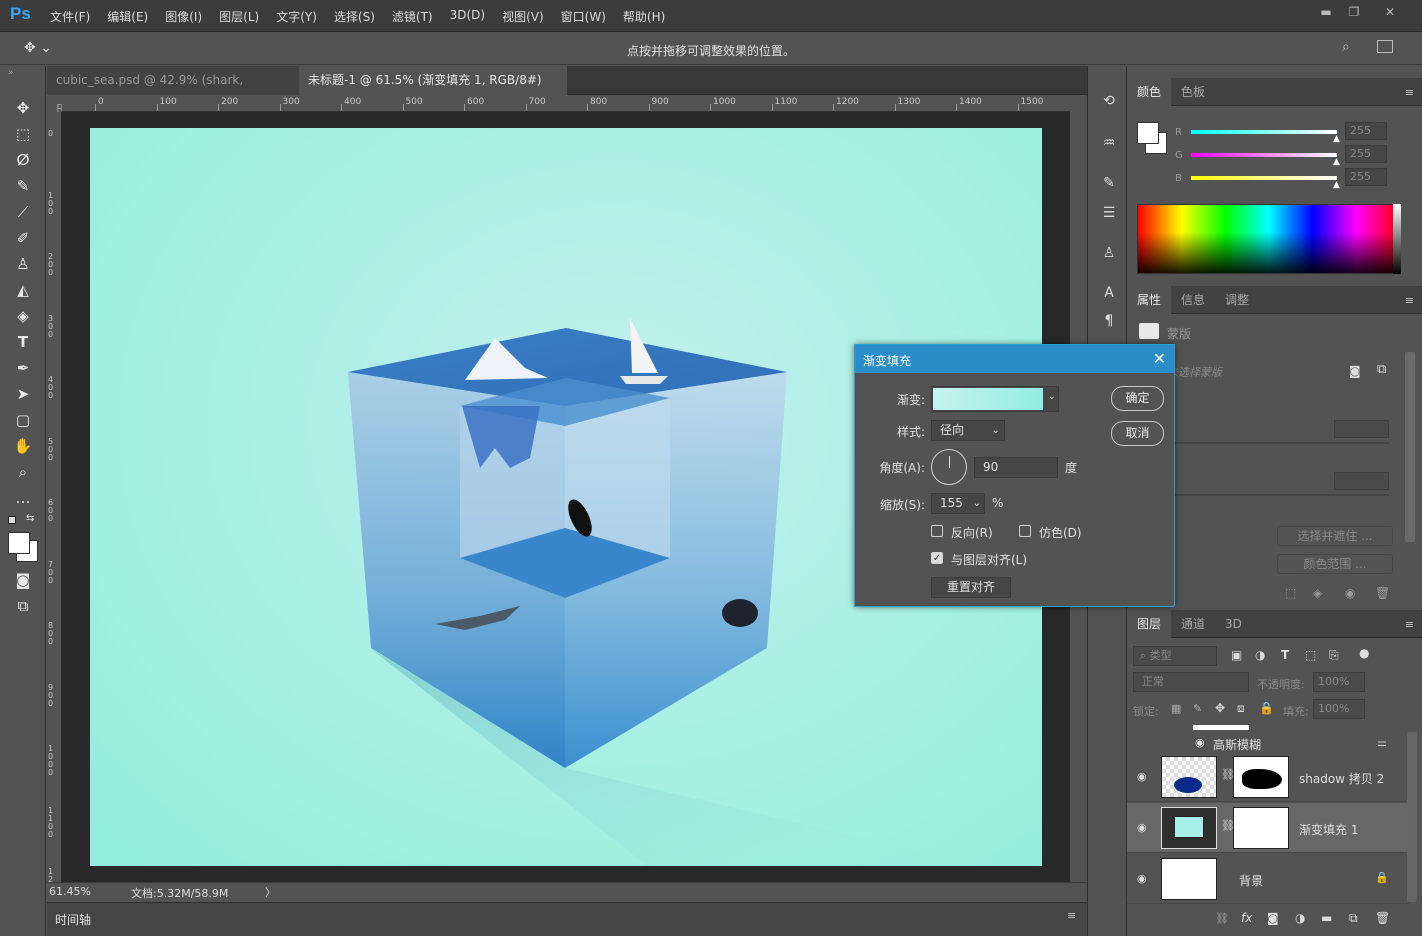  I want to click on reset-alignment-button: 重置对齐, so click(971, 587).